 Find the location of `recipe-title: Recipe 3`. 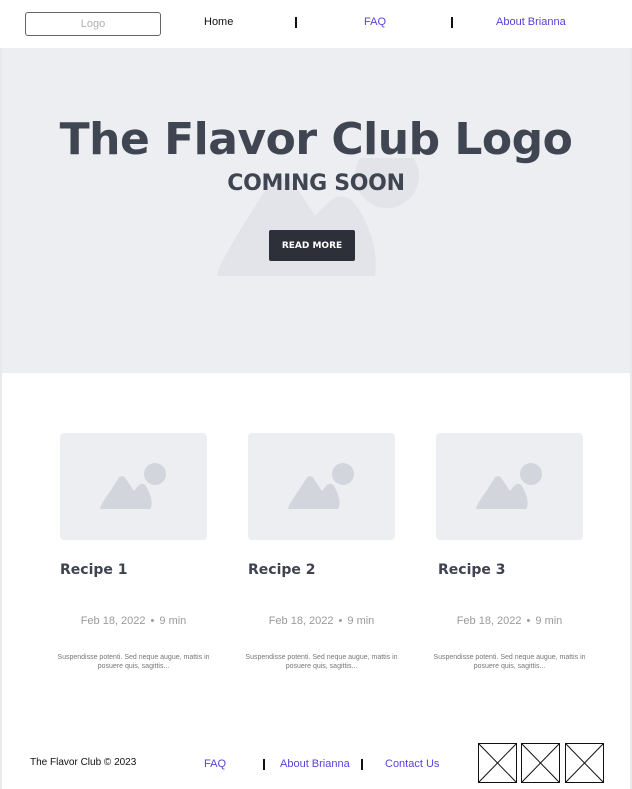

recipe-title: Recipe 3 is located at coordinates (472, 570).